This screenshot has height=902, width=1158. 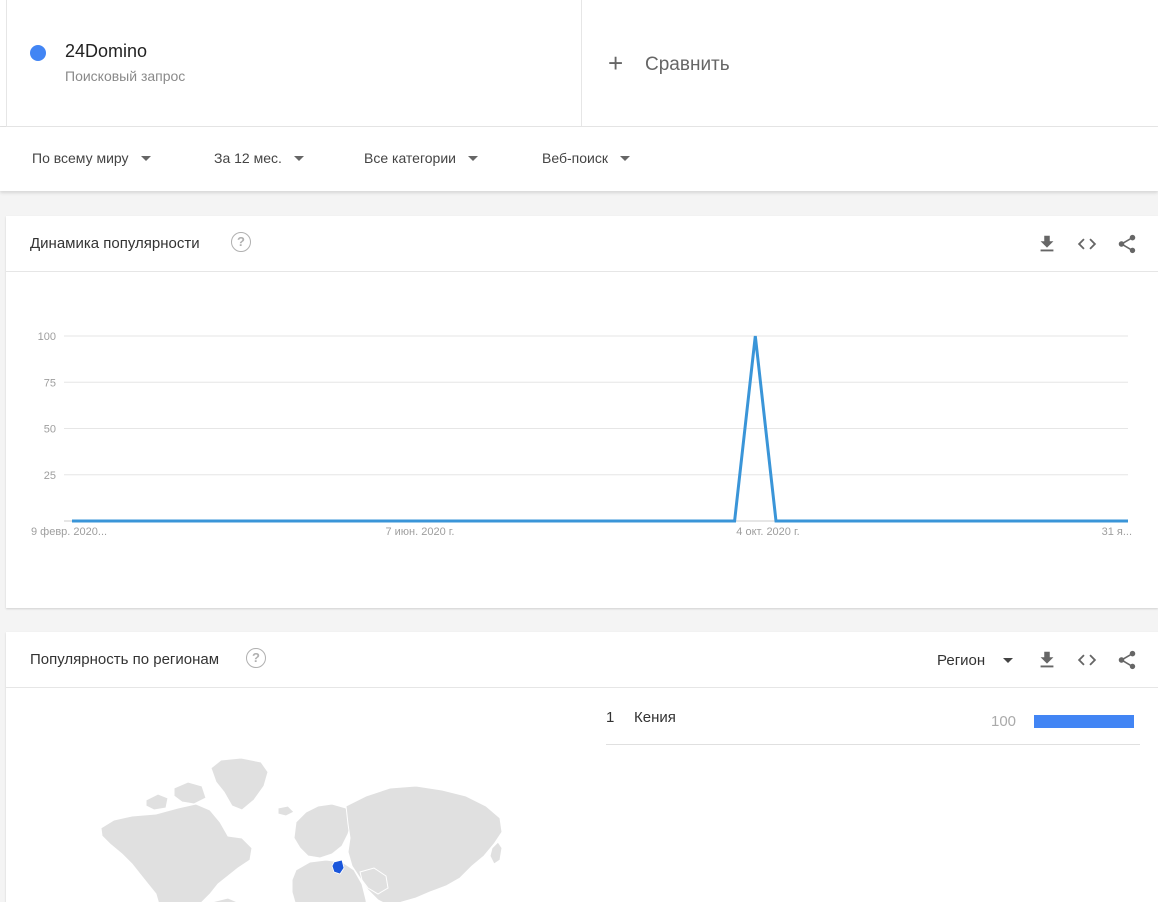 What do you see at coordinates (655, 717) in the screenshot?
I see `region-name: Кения` at bounding box center [655, 717].